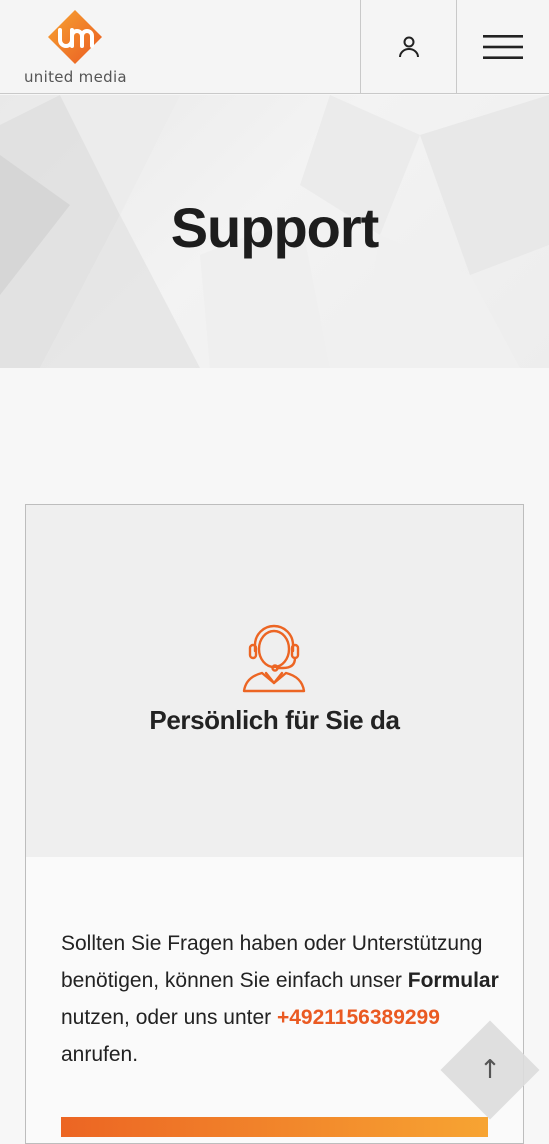  I want to click on page-title: Support, so click(275, 227).